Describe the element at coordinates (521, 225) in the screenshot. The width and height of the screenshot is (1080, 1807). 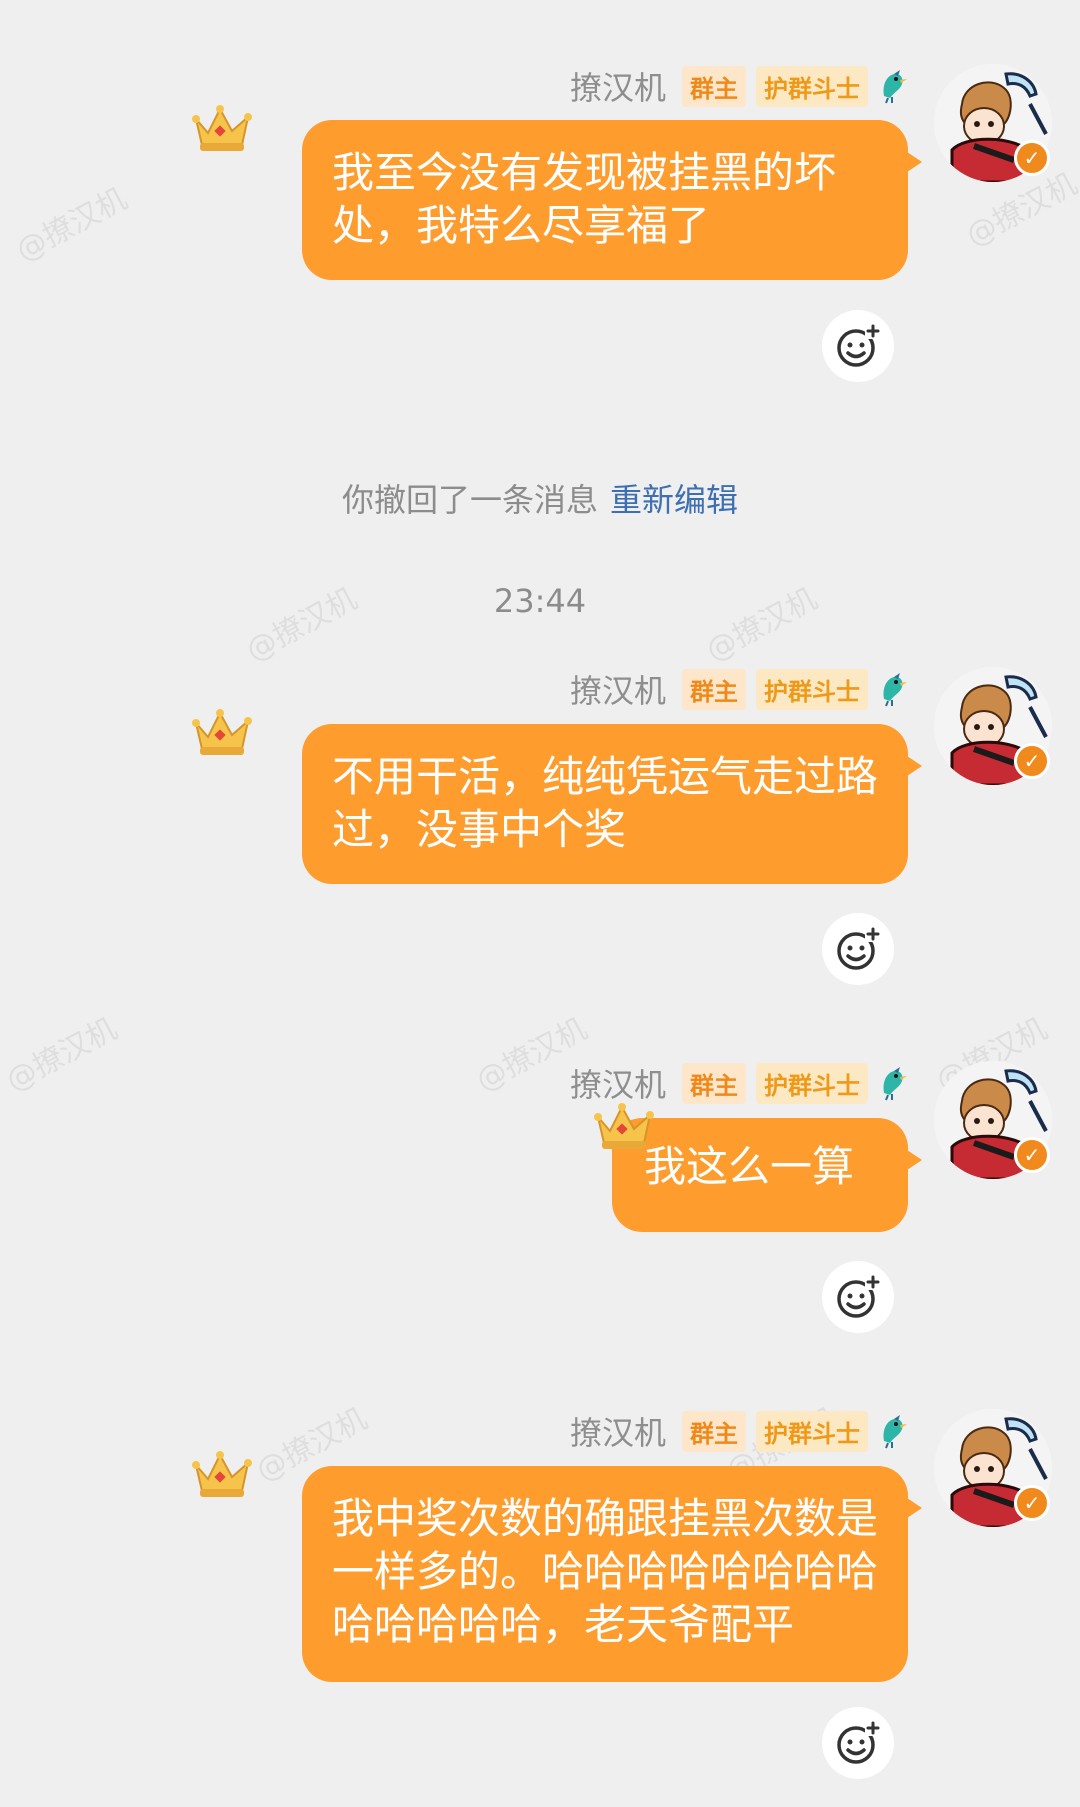
I see `message-line: 处，我特么尽享福了` at that location.